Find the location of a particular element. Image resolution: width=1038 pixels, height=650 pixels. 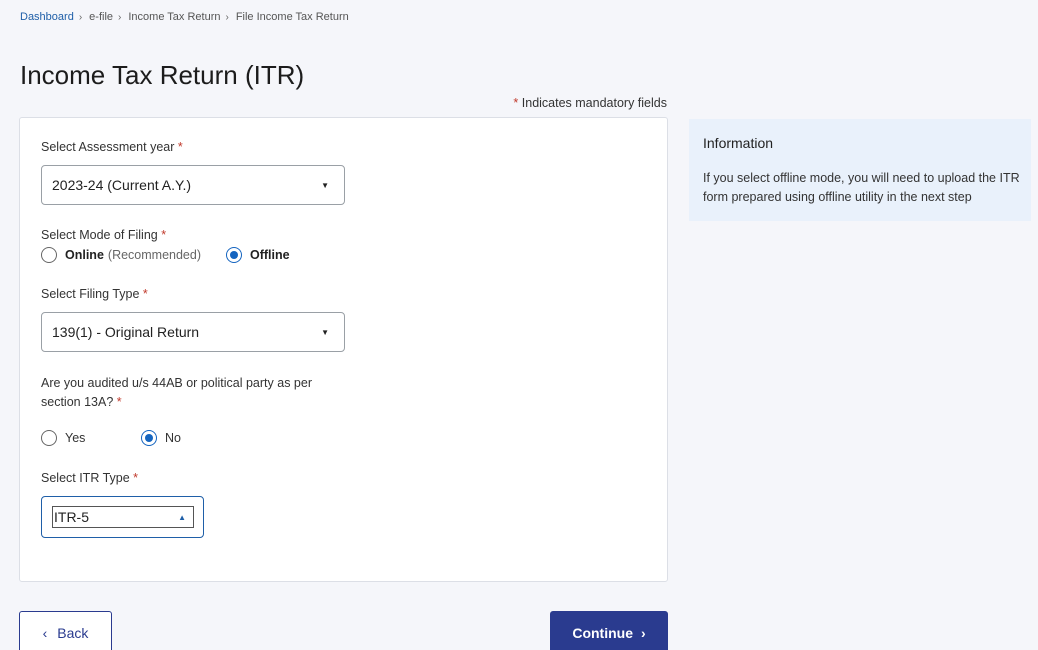

radio-online: Online (Recommended) is located at coordinates (133, 255).